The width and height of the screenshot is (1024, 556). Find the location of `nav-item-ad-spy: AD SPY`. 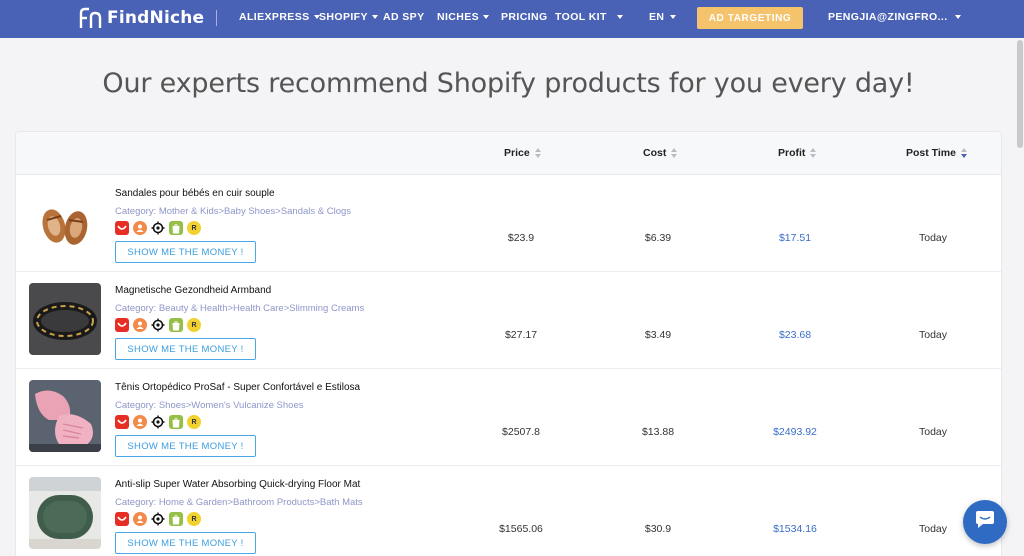

nav-item-ad-spy: AD SPY is located at coordinates (404, 17).